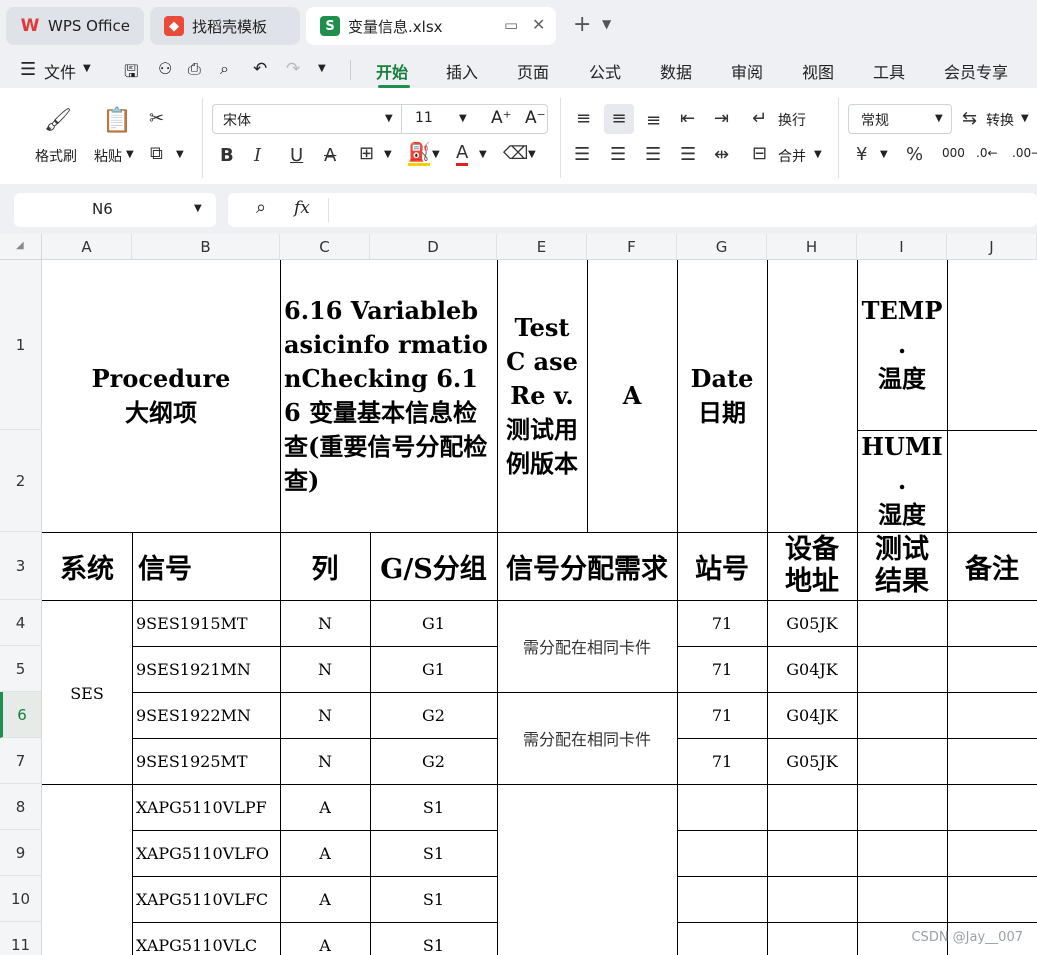 This screenshot has width=1037, height=955. I want to click on column-header-b: B, so click(206, 247).